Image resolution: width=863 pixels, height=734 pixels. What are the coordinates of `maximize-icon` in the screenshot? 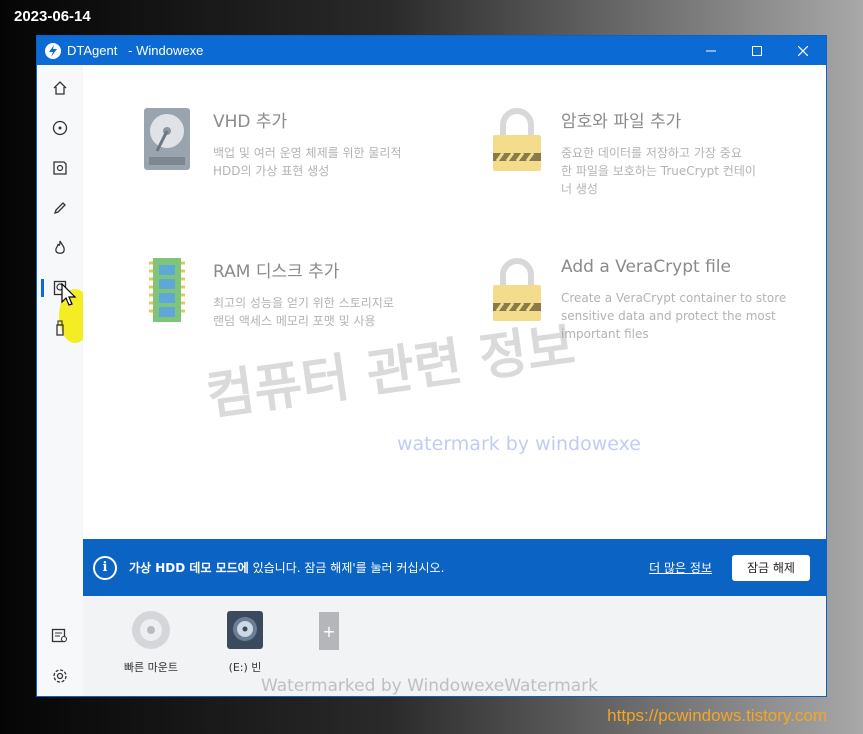 It's located at (757, 50).